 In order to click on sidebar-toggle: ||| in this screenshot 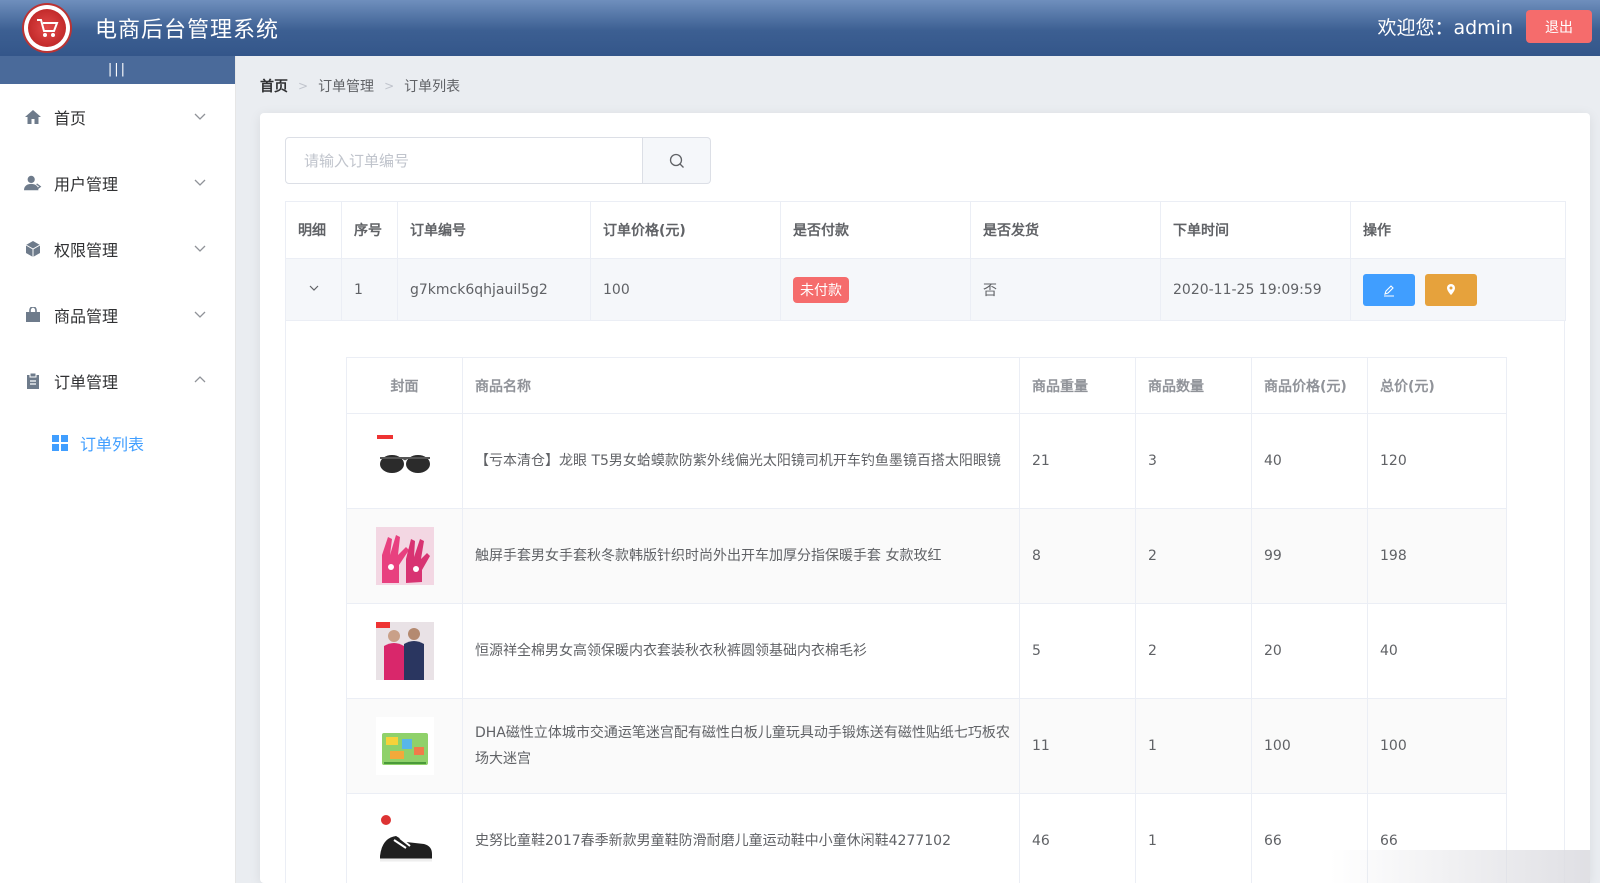, I will do `click(117, 70)`.